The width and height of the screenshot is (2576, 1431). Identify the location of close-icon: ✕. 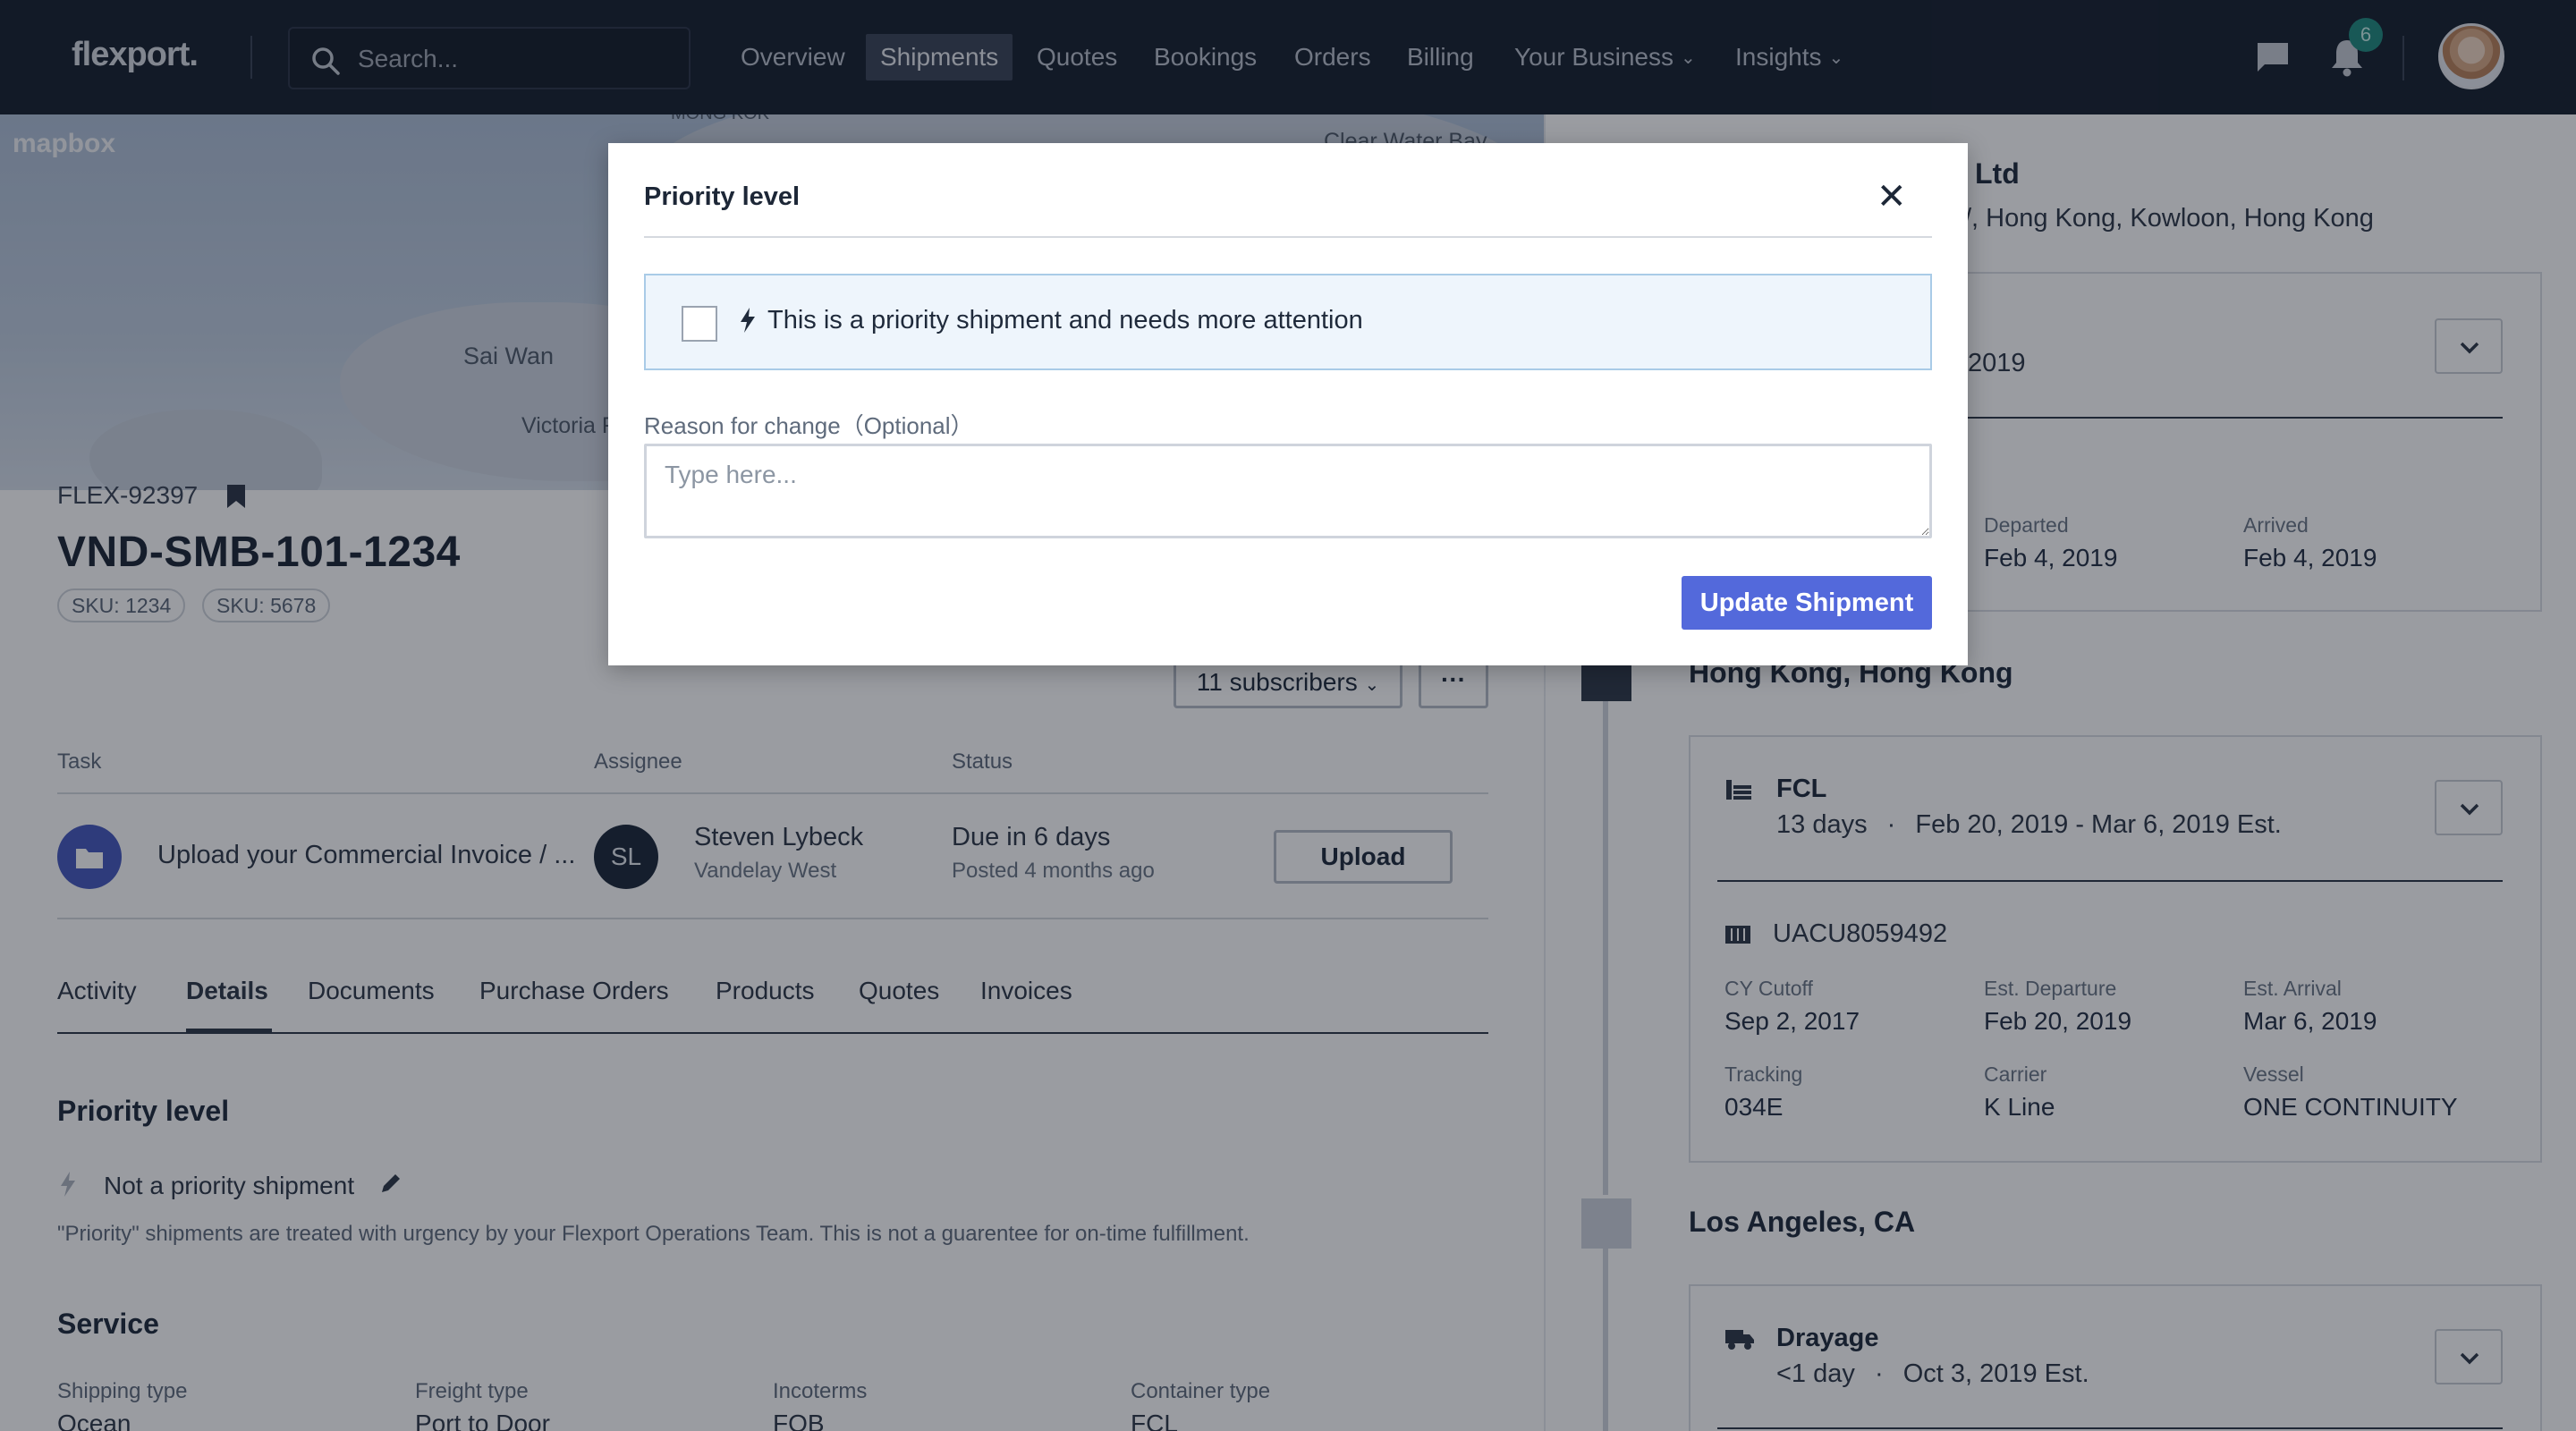
(1892, 197).